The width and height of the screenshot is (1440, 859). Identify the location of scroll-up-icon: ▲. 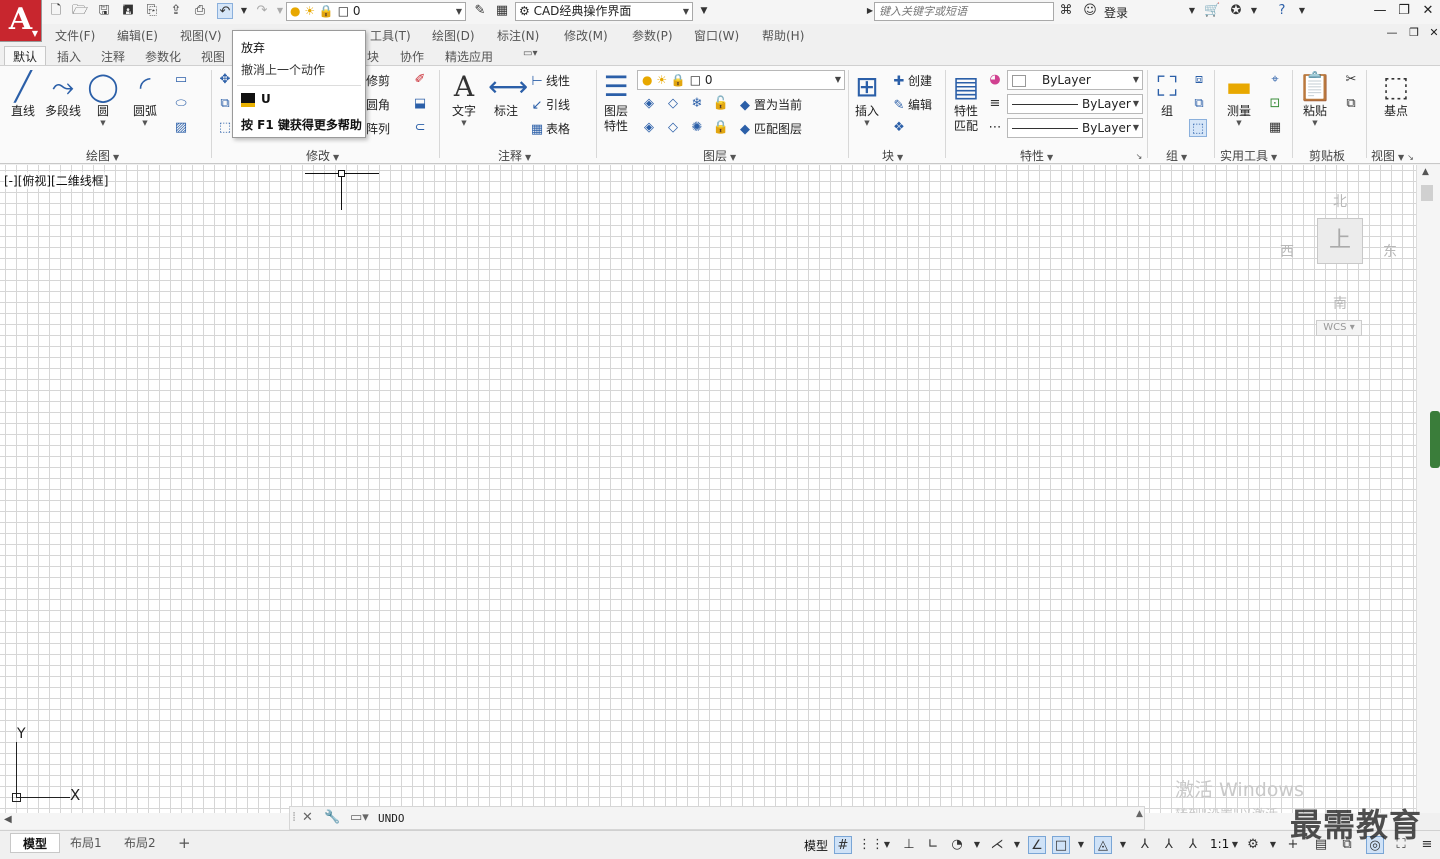
(1425, 172).